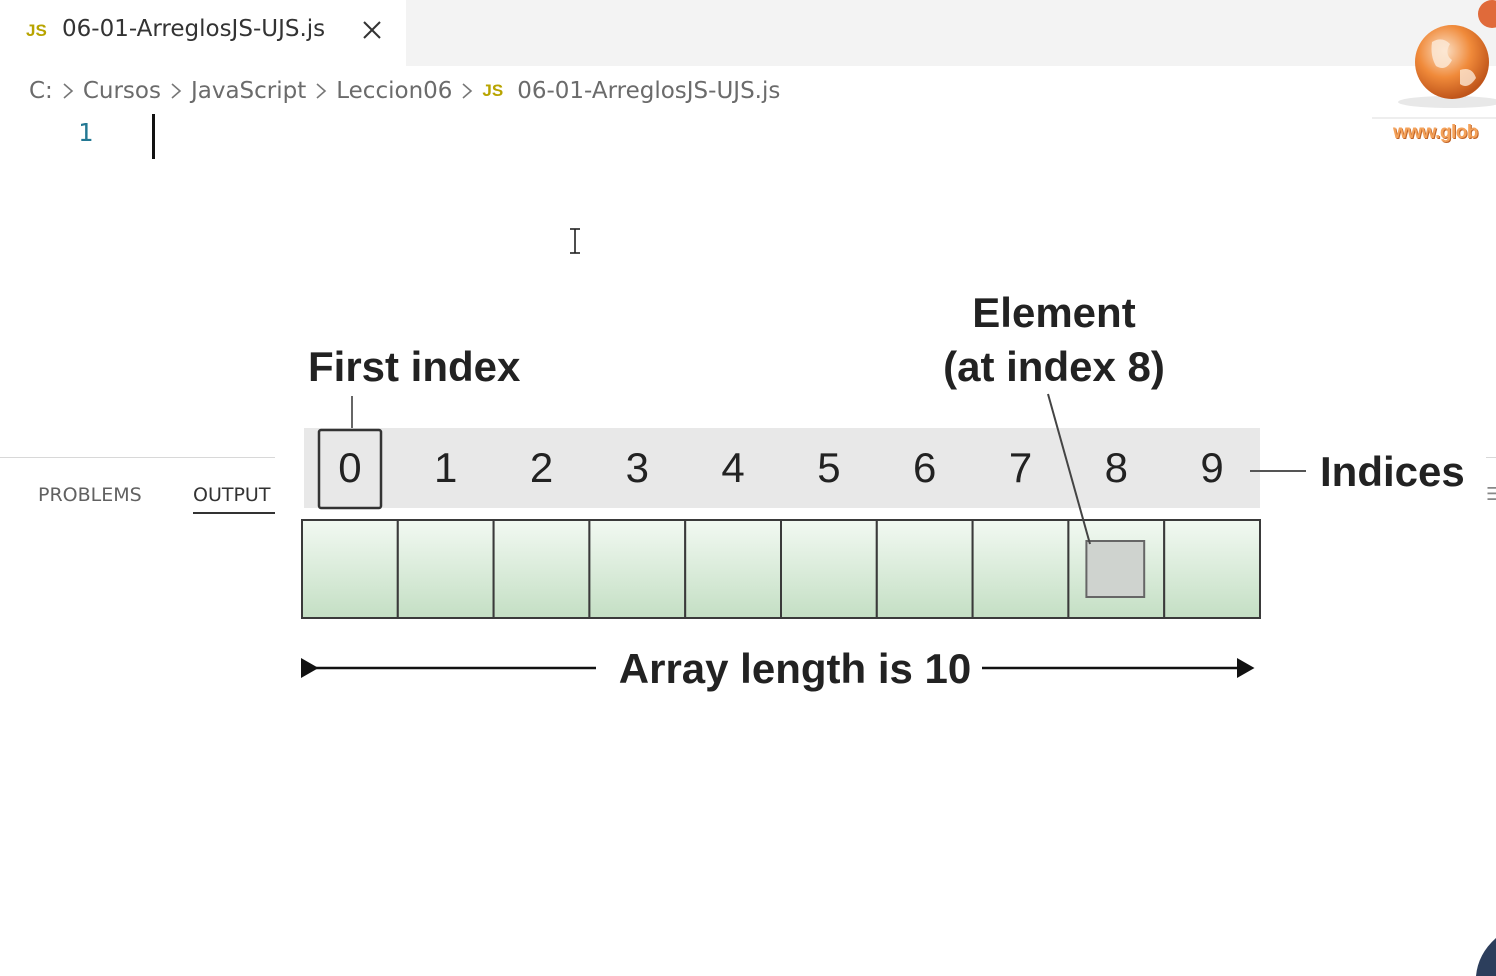  Describe the element at coordinates (445, 467) in the screenshot. I see `index-label-1: 1` at that location.